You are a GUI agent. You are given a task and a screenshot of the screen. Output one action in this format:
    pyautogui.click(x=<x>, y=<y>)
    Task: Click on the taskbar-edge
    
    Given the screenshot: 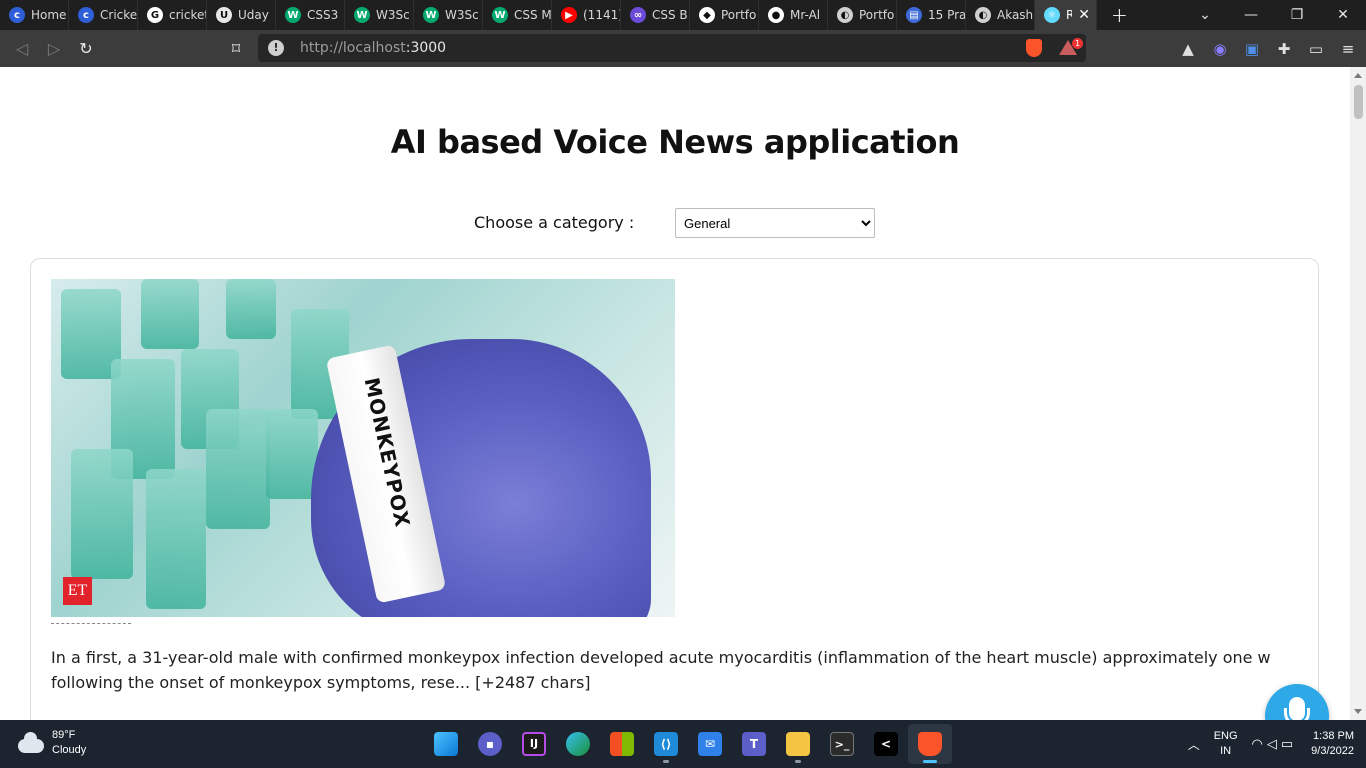 What is the action you would take?
    pyautogui.click(x=578, y=744)
    